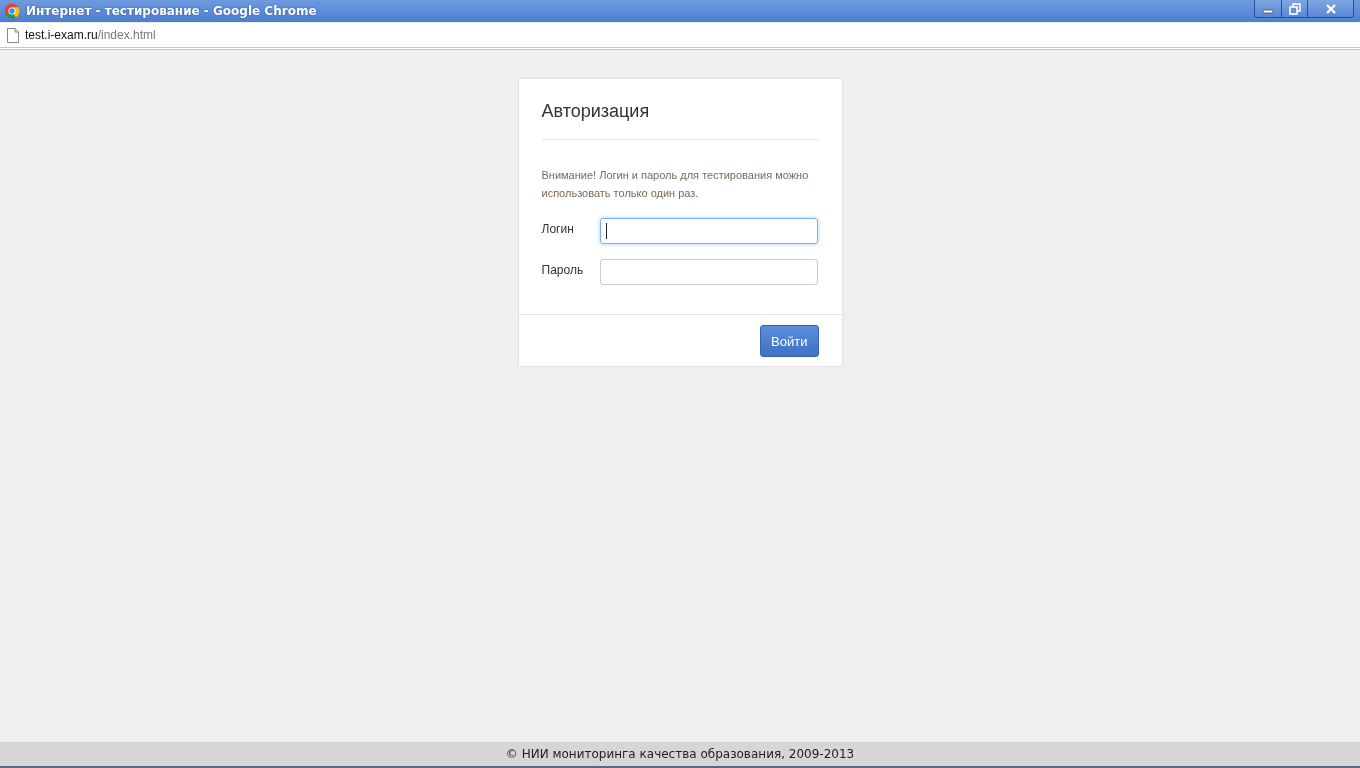  I want to click on field-label: Пароль, so click(563, 269).